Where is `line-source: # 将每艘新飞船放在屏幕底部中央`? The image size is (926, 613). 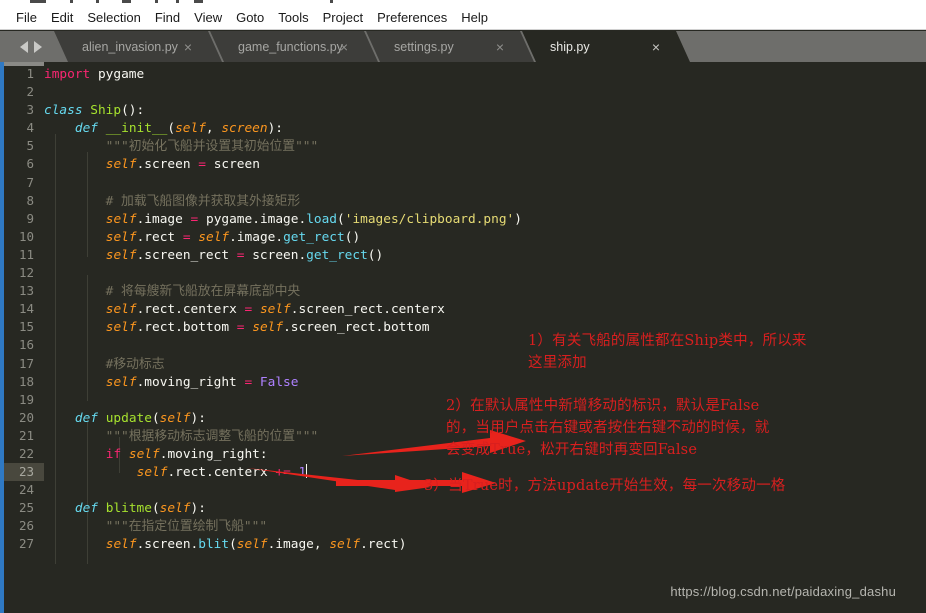 line-source: # 将每艘新飞船放在屏幕底部中央 is located at coordinates (172, 292).